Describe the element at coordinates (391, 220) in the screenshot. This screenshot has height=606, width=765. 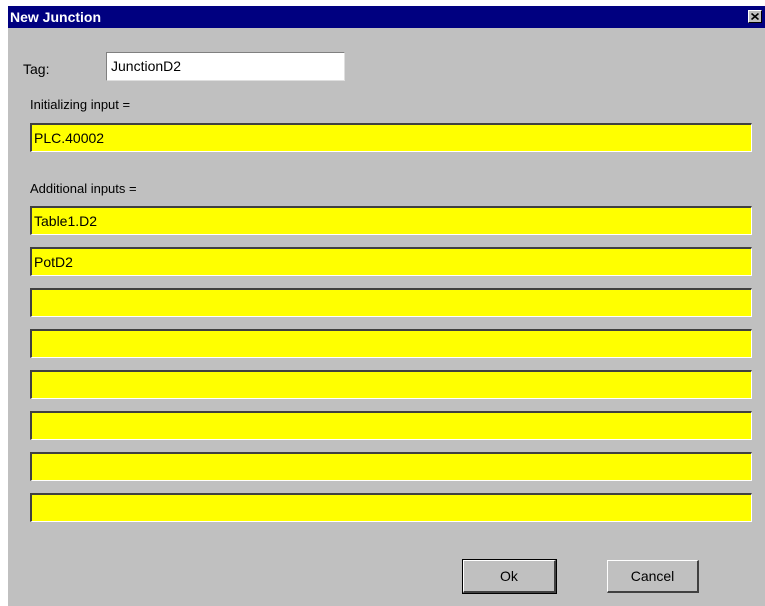
I see `additional-input-1: Table1.D2` at that location.